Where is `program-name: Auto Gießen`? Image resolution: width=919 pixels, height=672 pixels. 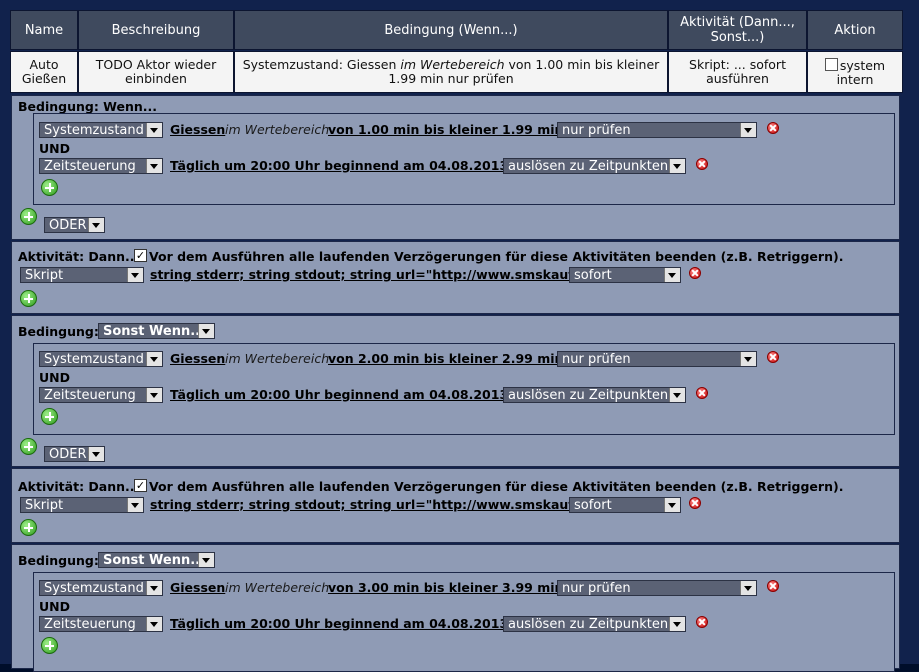
program-name: Auto Gießen is located at coordinates (44, 72).